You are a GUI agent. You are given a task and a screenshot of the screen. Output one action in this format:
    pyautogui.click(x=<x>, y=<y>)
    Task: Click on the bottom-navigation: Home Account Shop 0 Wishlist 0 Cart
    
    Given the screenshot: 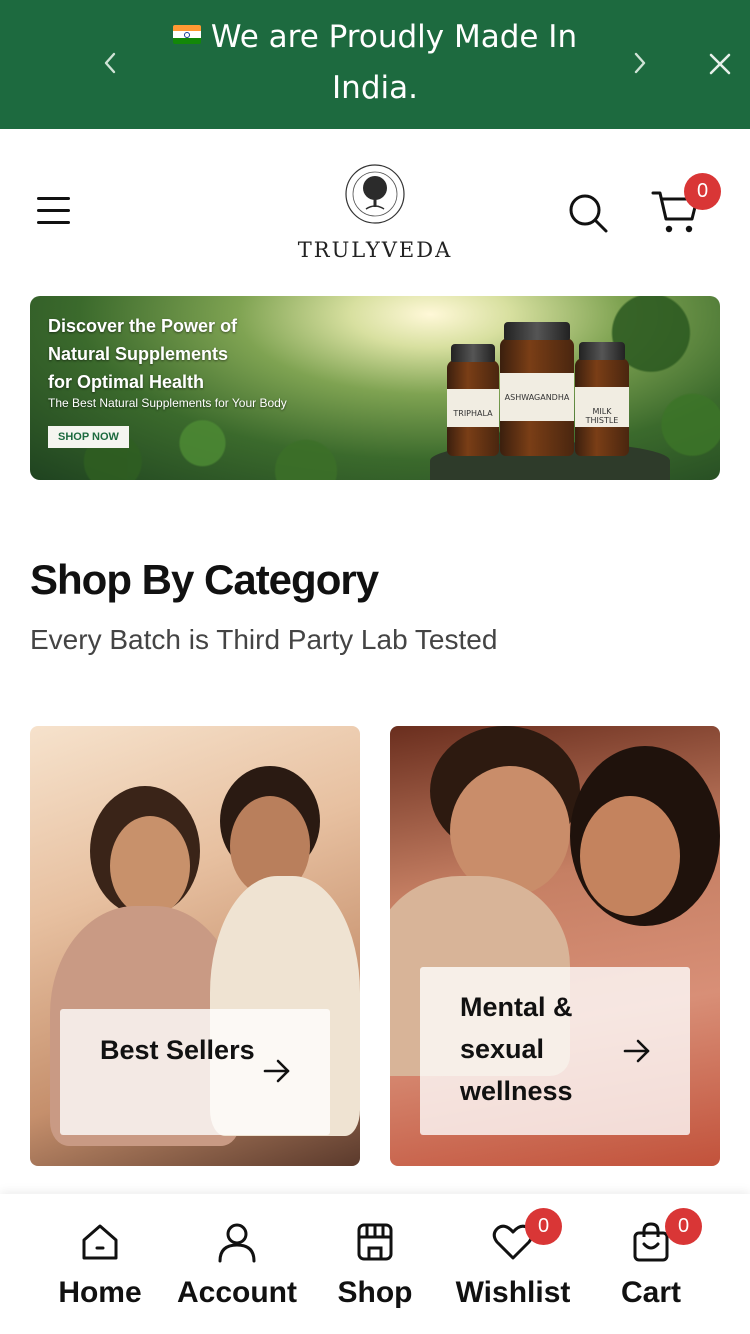 What is the action you would take?
    pyautogui.click(x=375, y=1264)
    